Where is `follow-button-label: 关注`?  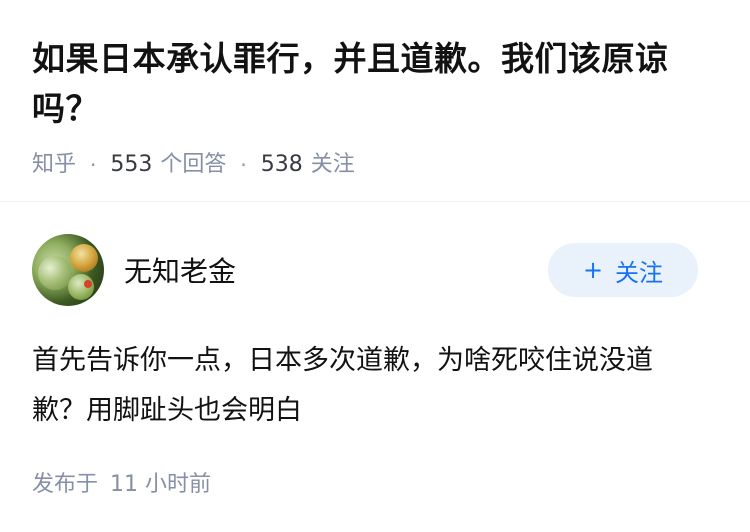
follow-button-label: 关注 is located at coordinates (639, 272).